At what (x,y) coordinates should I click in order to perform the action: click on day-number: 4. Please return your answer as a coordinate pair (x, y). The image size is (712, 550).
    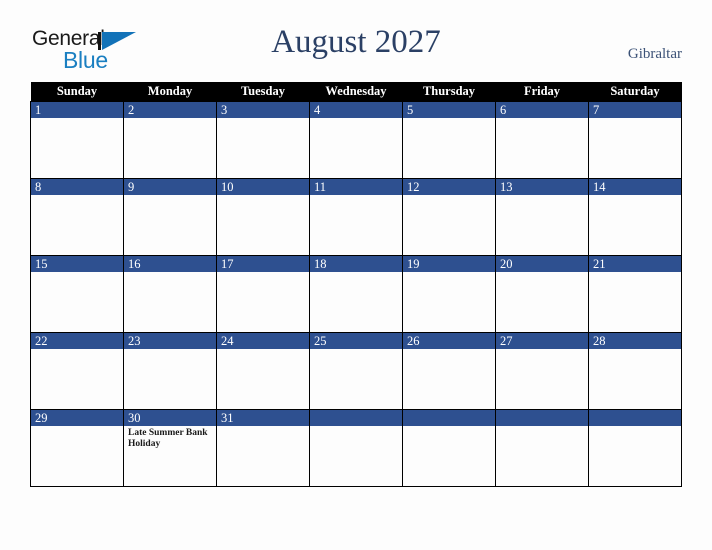
    Looking at the image, I should click on (356, 110).